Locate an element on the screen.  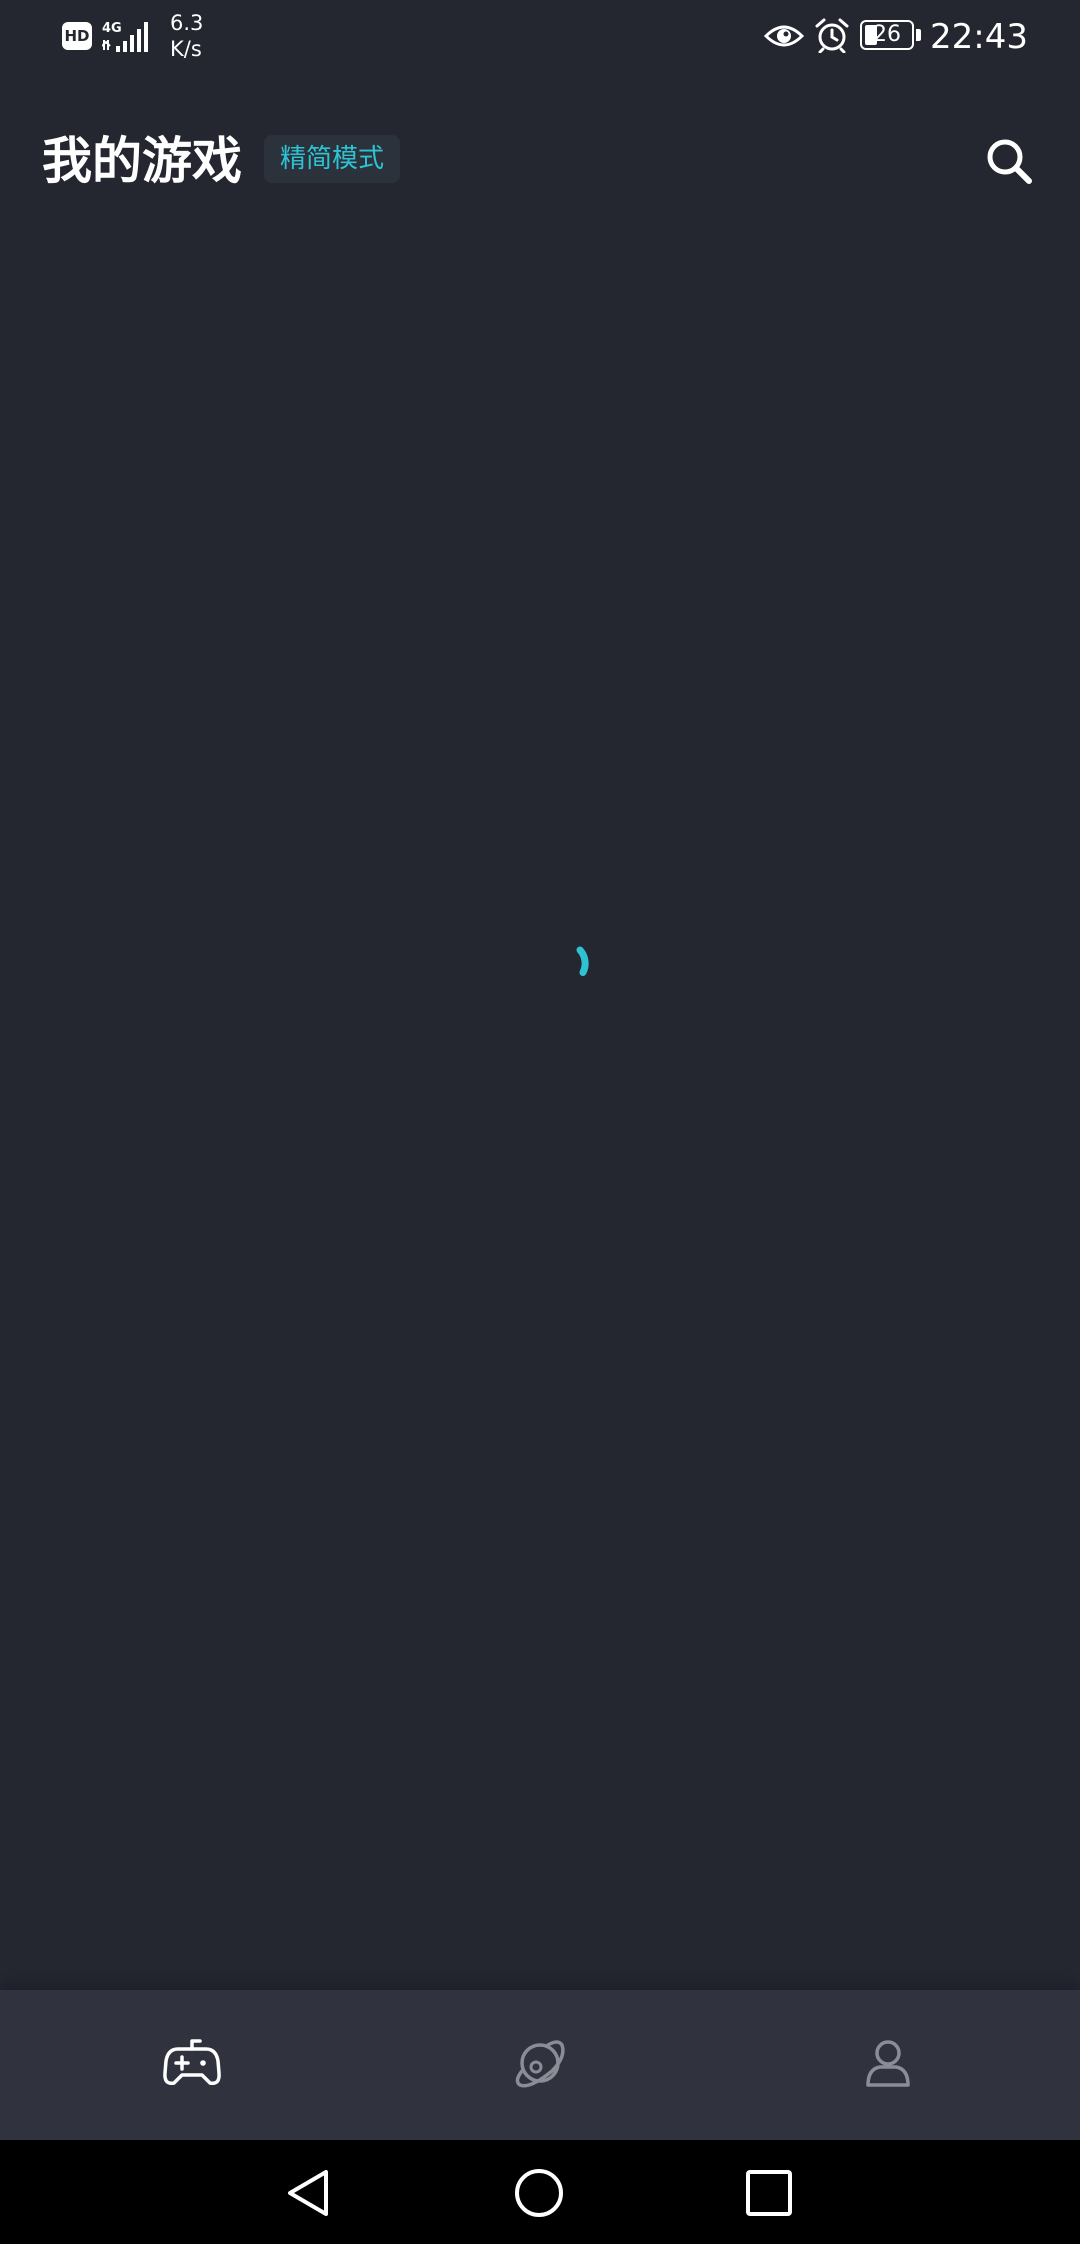
alarm-icon is located at coordinates (832, 35).